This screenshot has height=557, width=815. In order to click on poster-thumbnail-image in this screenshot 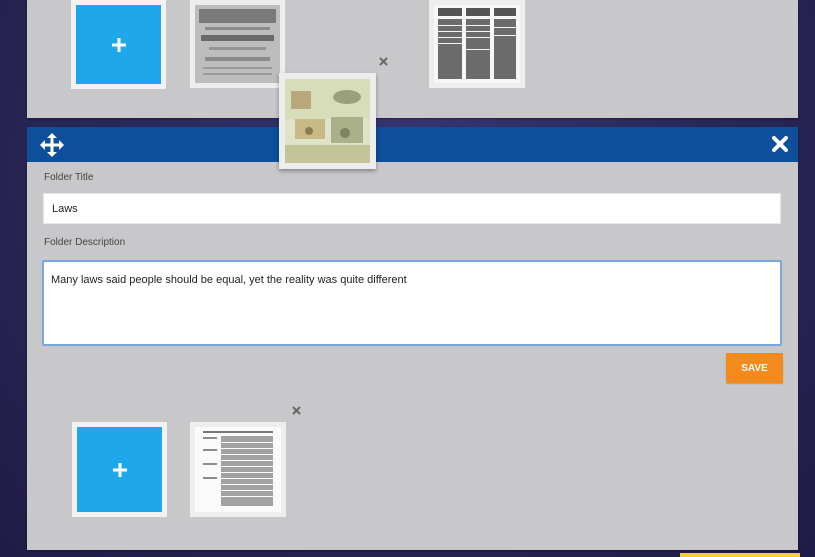, I will do `click(237, 44)`.